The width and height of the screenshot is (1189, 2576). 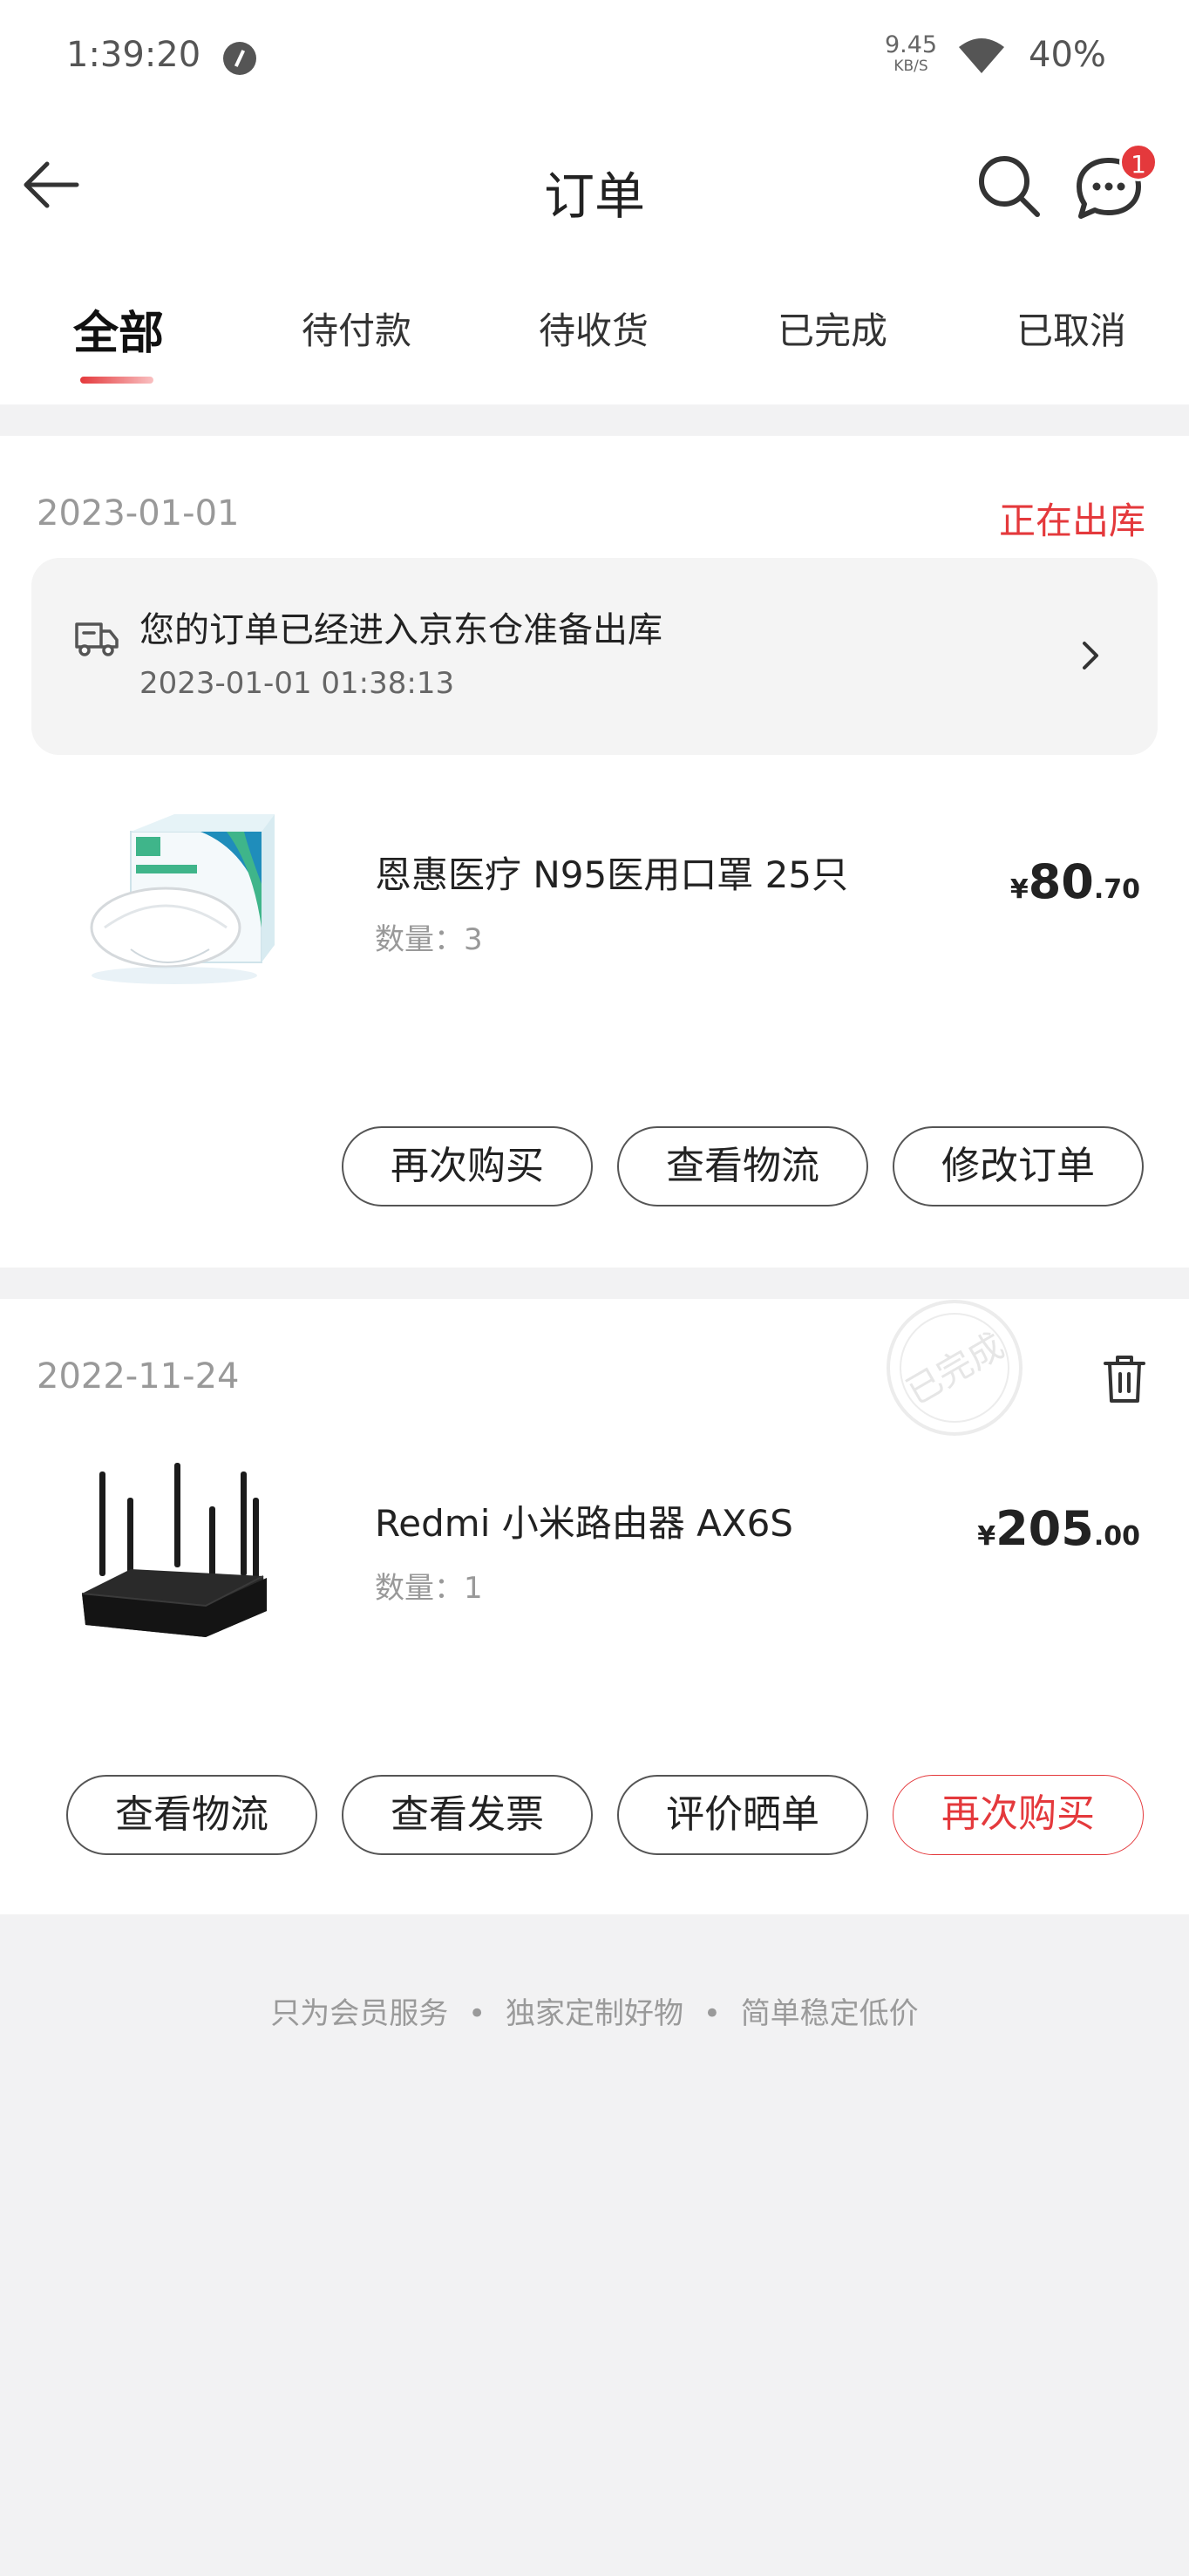 What do you see at coordinates (118, 329) in the screenshot?
I see `tab-all: 全部` at bounding box center [118, 329].